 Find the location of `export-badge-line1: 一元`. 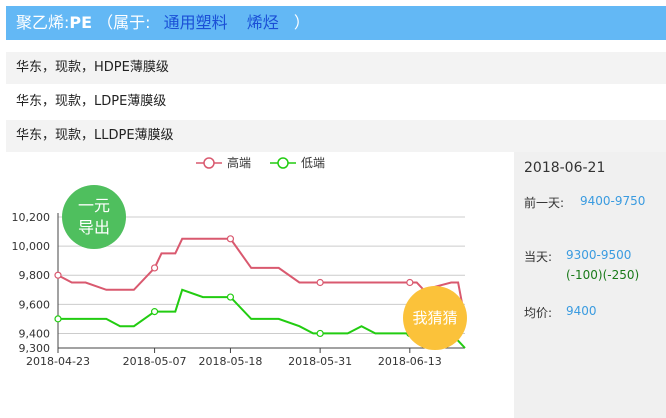

export-badge-line1: 一元 is located at coordinates (93, 205).